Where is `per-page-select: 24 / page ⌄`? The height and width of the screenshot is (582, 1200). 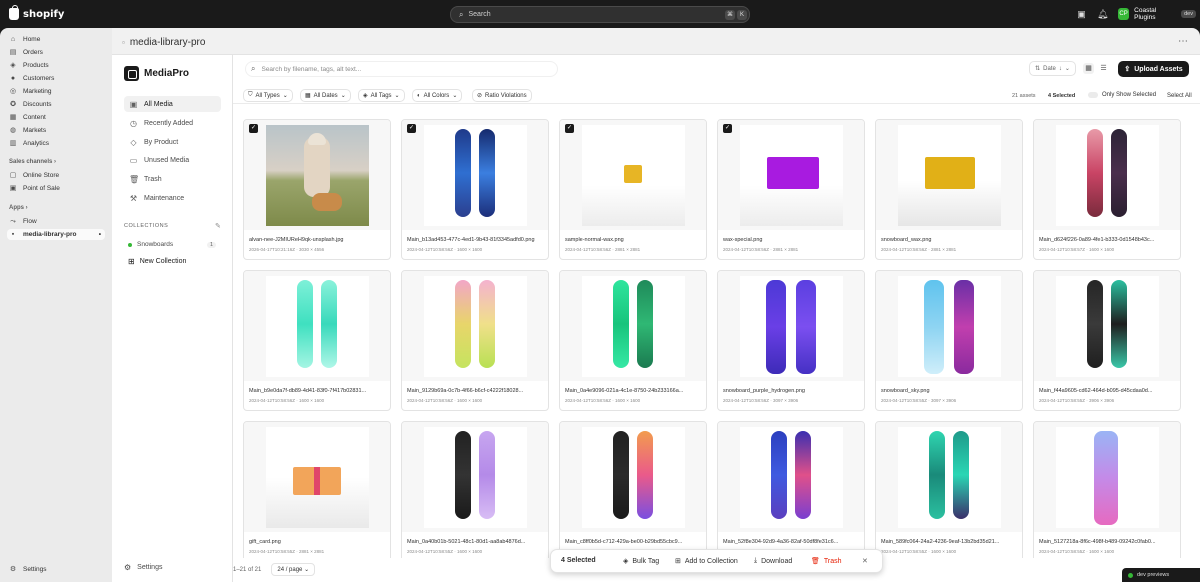
per-page-select: 24 / page ⌄ is located at coordinates (293, 569).